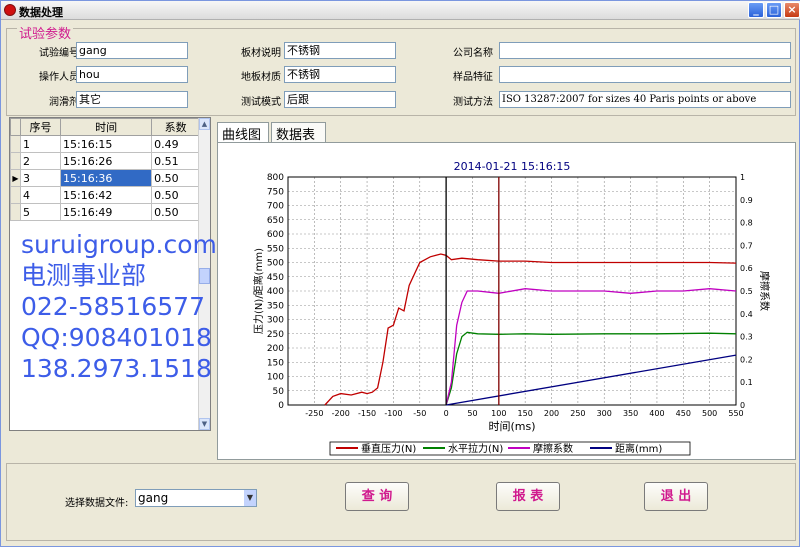  I want to click on x-tick-label: 100, so click(498, 413).